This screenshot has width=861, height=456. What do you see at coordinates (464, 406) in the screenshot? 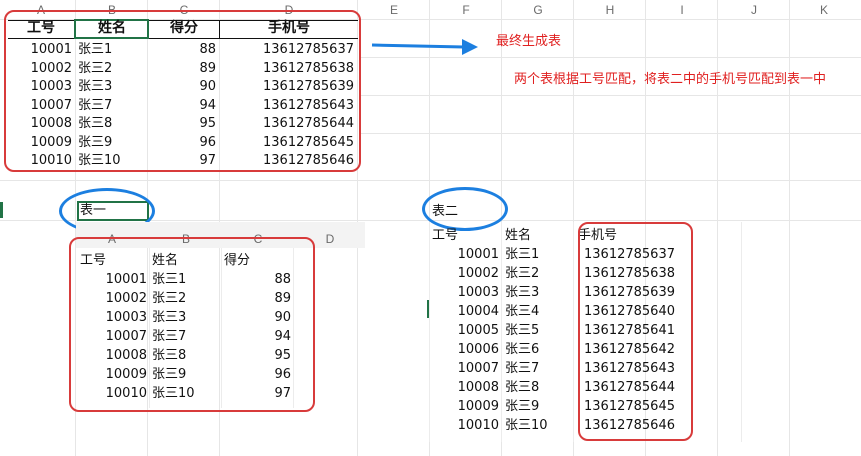
I see `t2-cell-id: 10009` at bounding box center [464, 406].